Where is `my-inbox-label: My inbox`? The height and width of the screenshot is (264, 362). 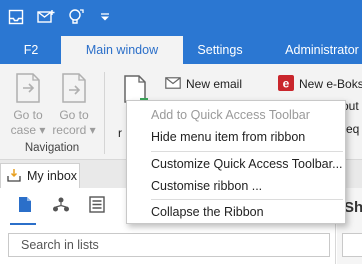
my-inbox-label: My inbox is located at coordinates (52, 176).